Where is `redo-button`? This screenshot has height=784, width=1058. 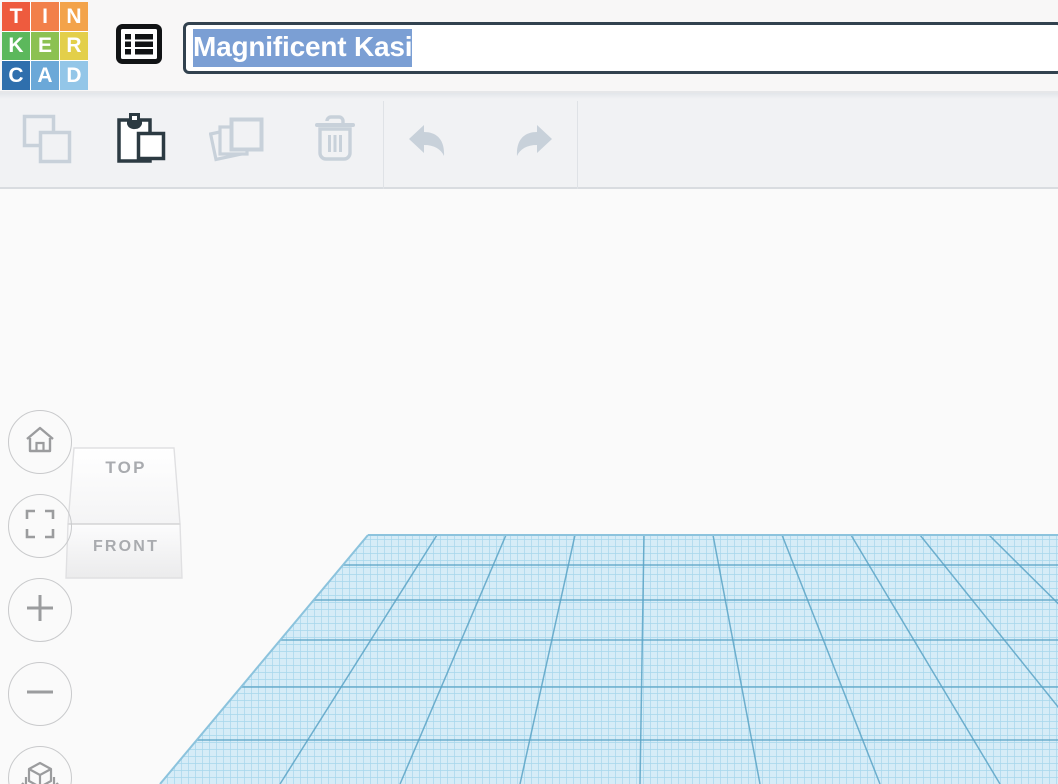 redo-button is located at coordinates (528, 141).